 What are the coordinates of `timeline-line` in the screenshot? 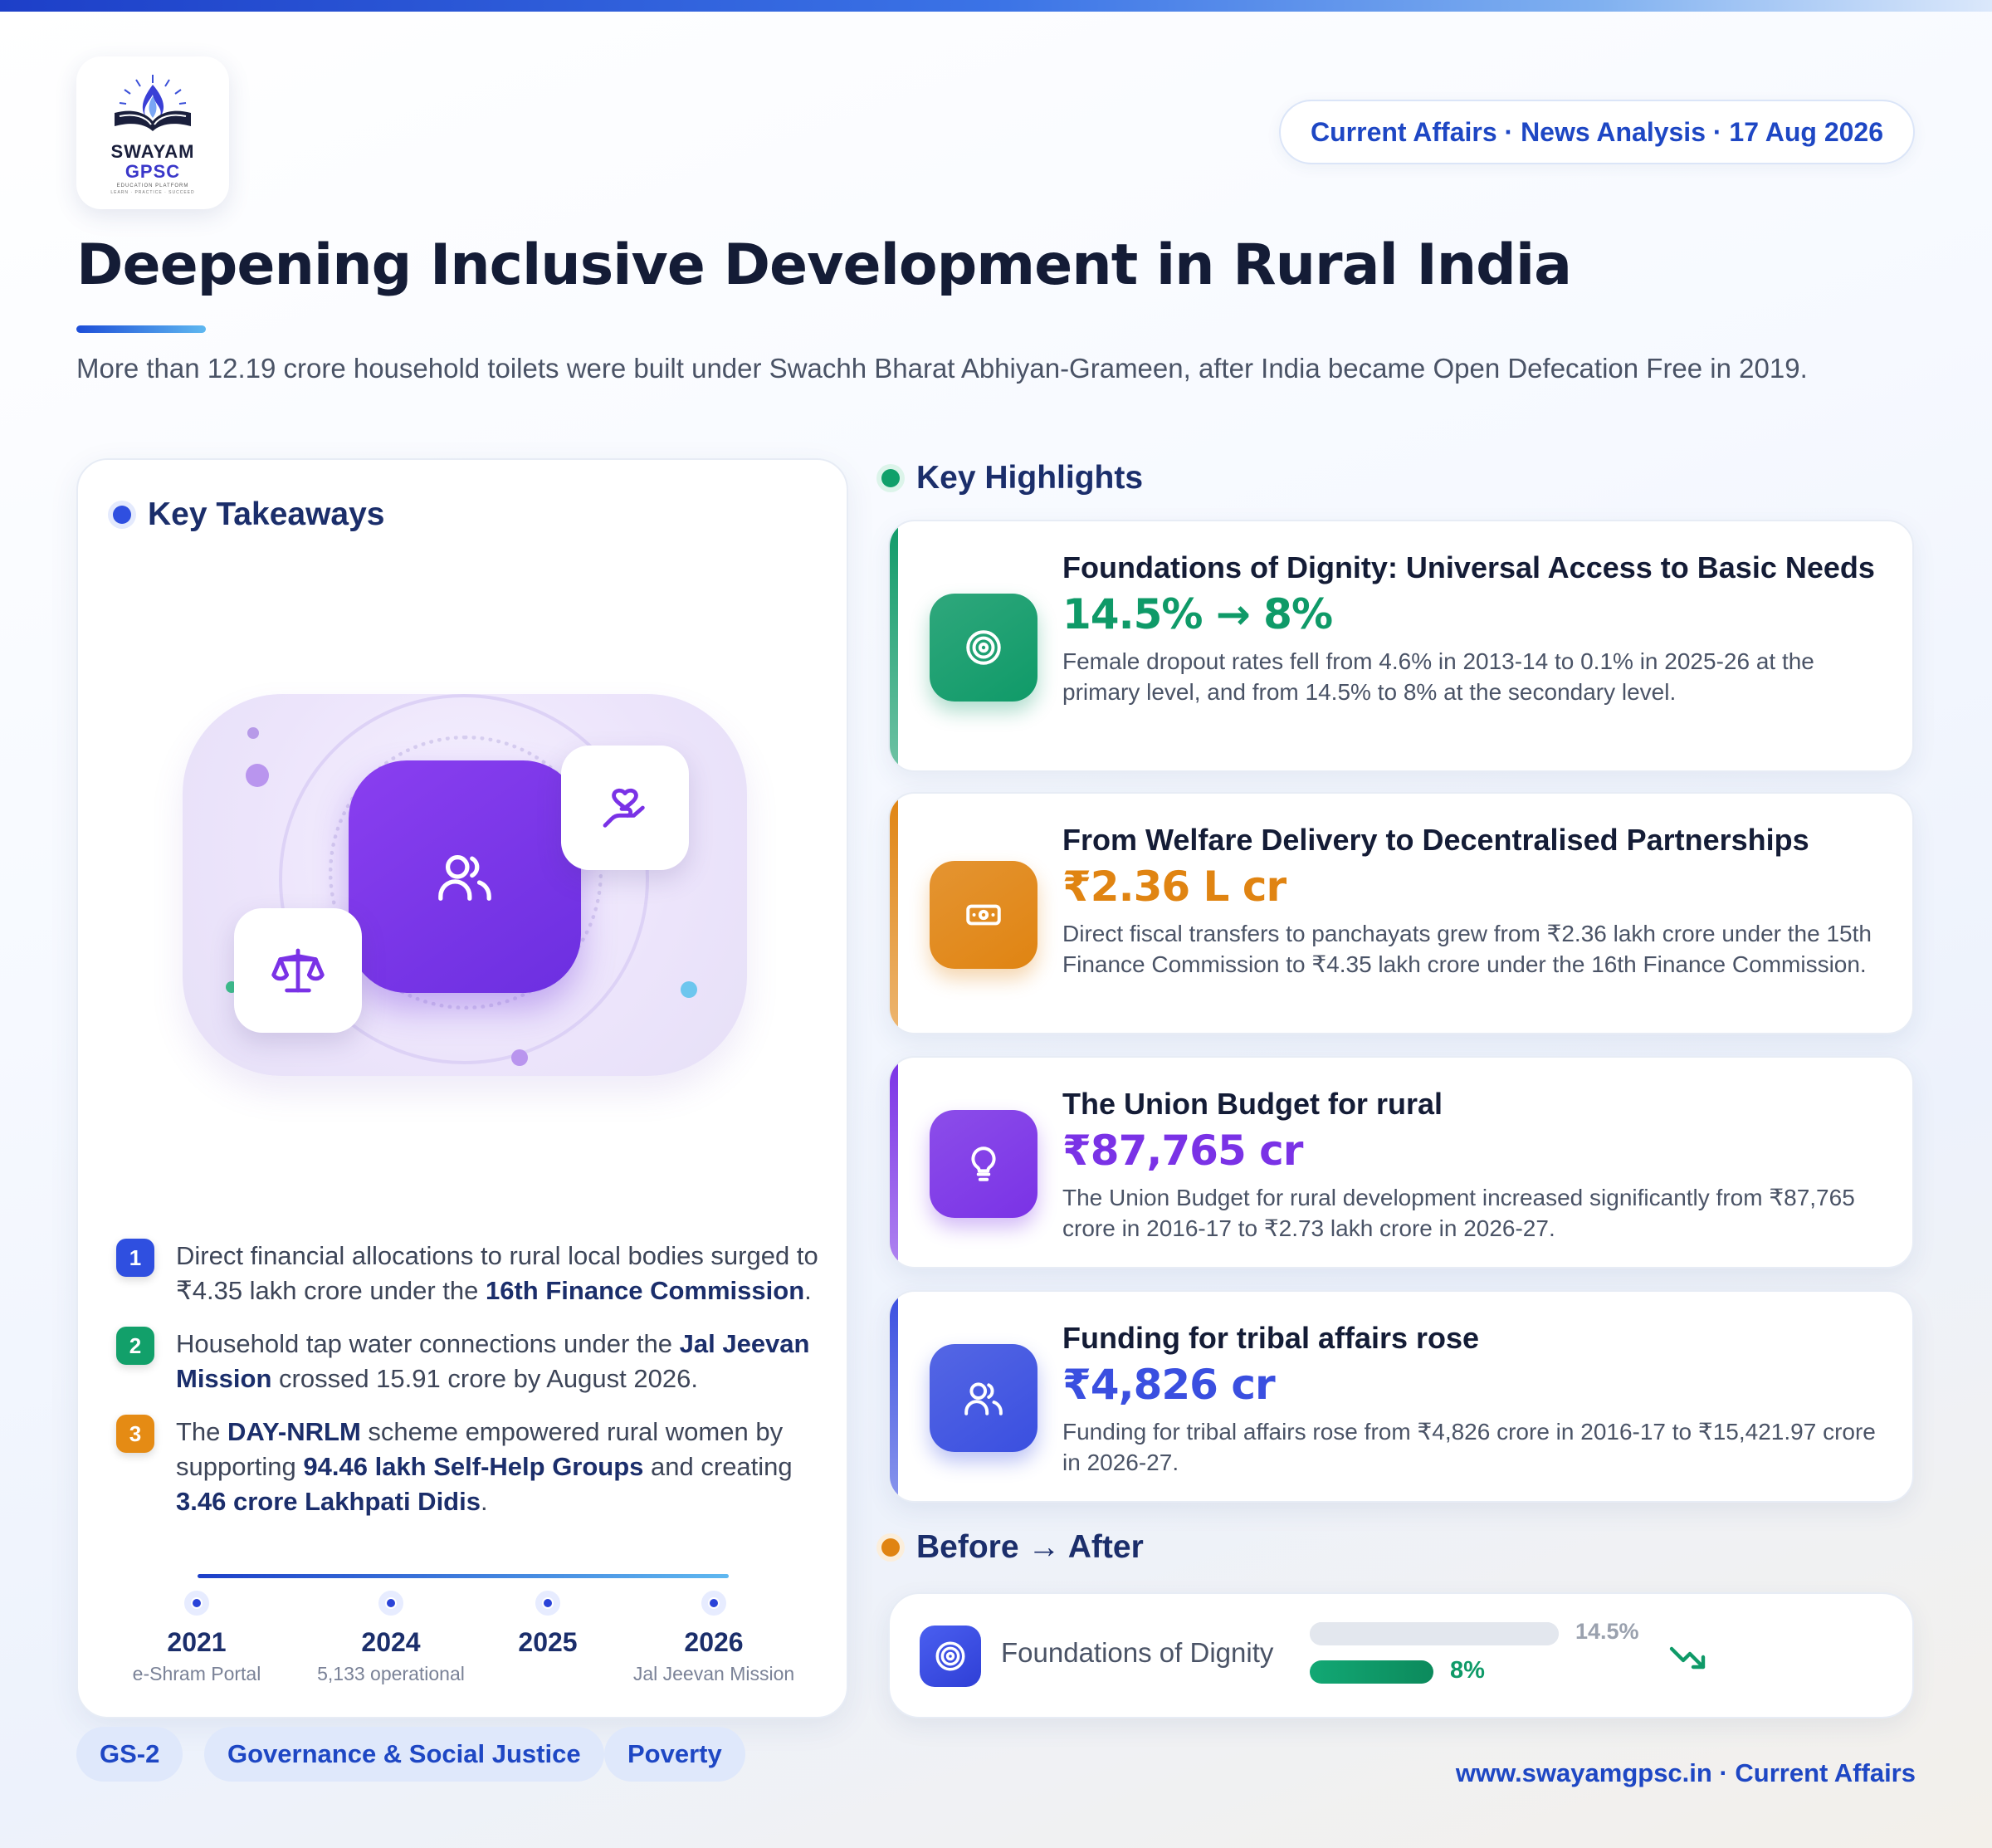 It's located at (464, 1576).